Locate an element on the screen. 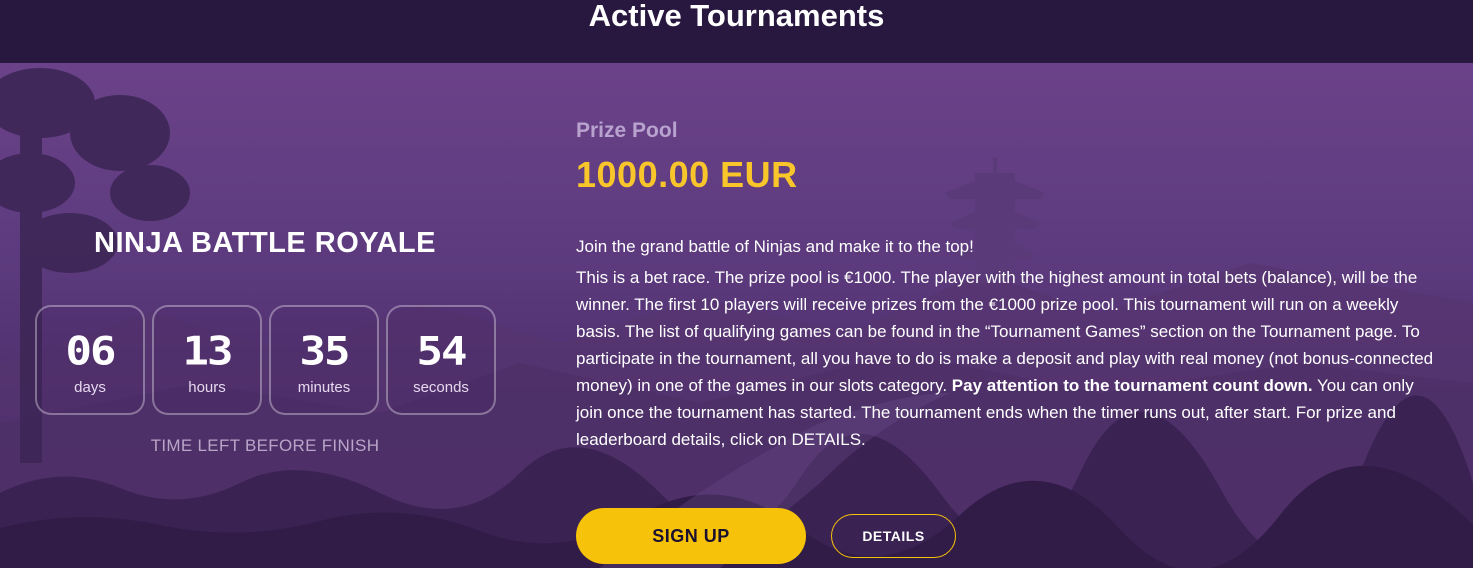 This screenshot has height=568, width=1473. countdown-days: 06 days is located at coordinates (90, 360).